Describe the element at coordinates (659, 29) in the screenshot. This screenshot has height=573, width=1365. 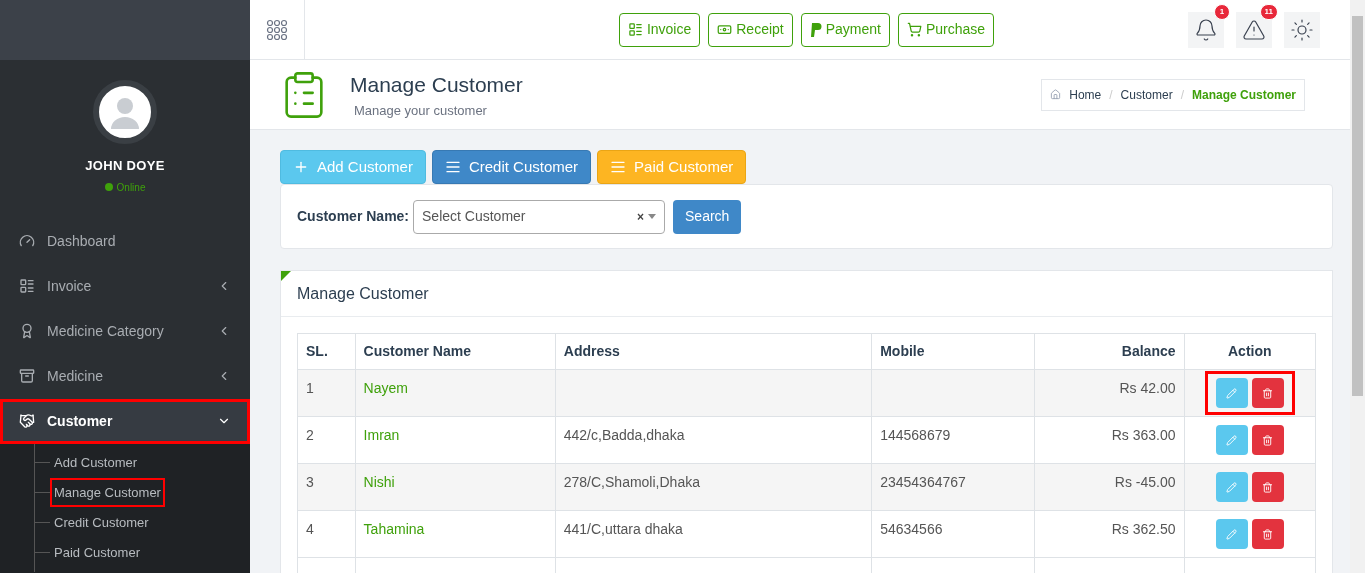
I see `shortcut-button: Invoice` at that location.